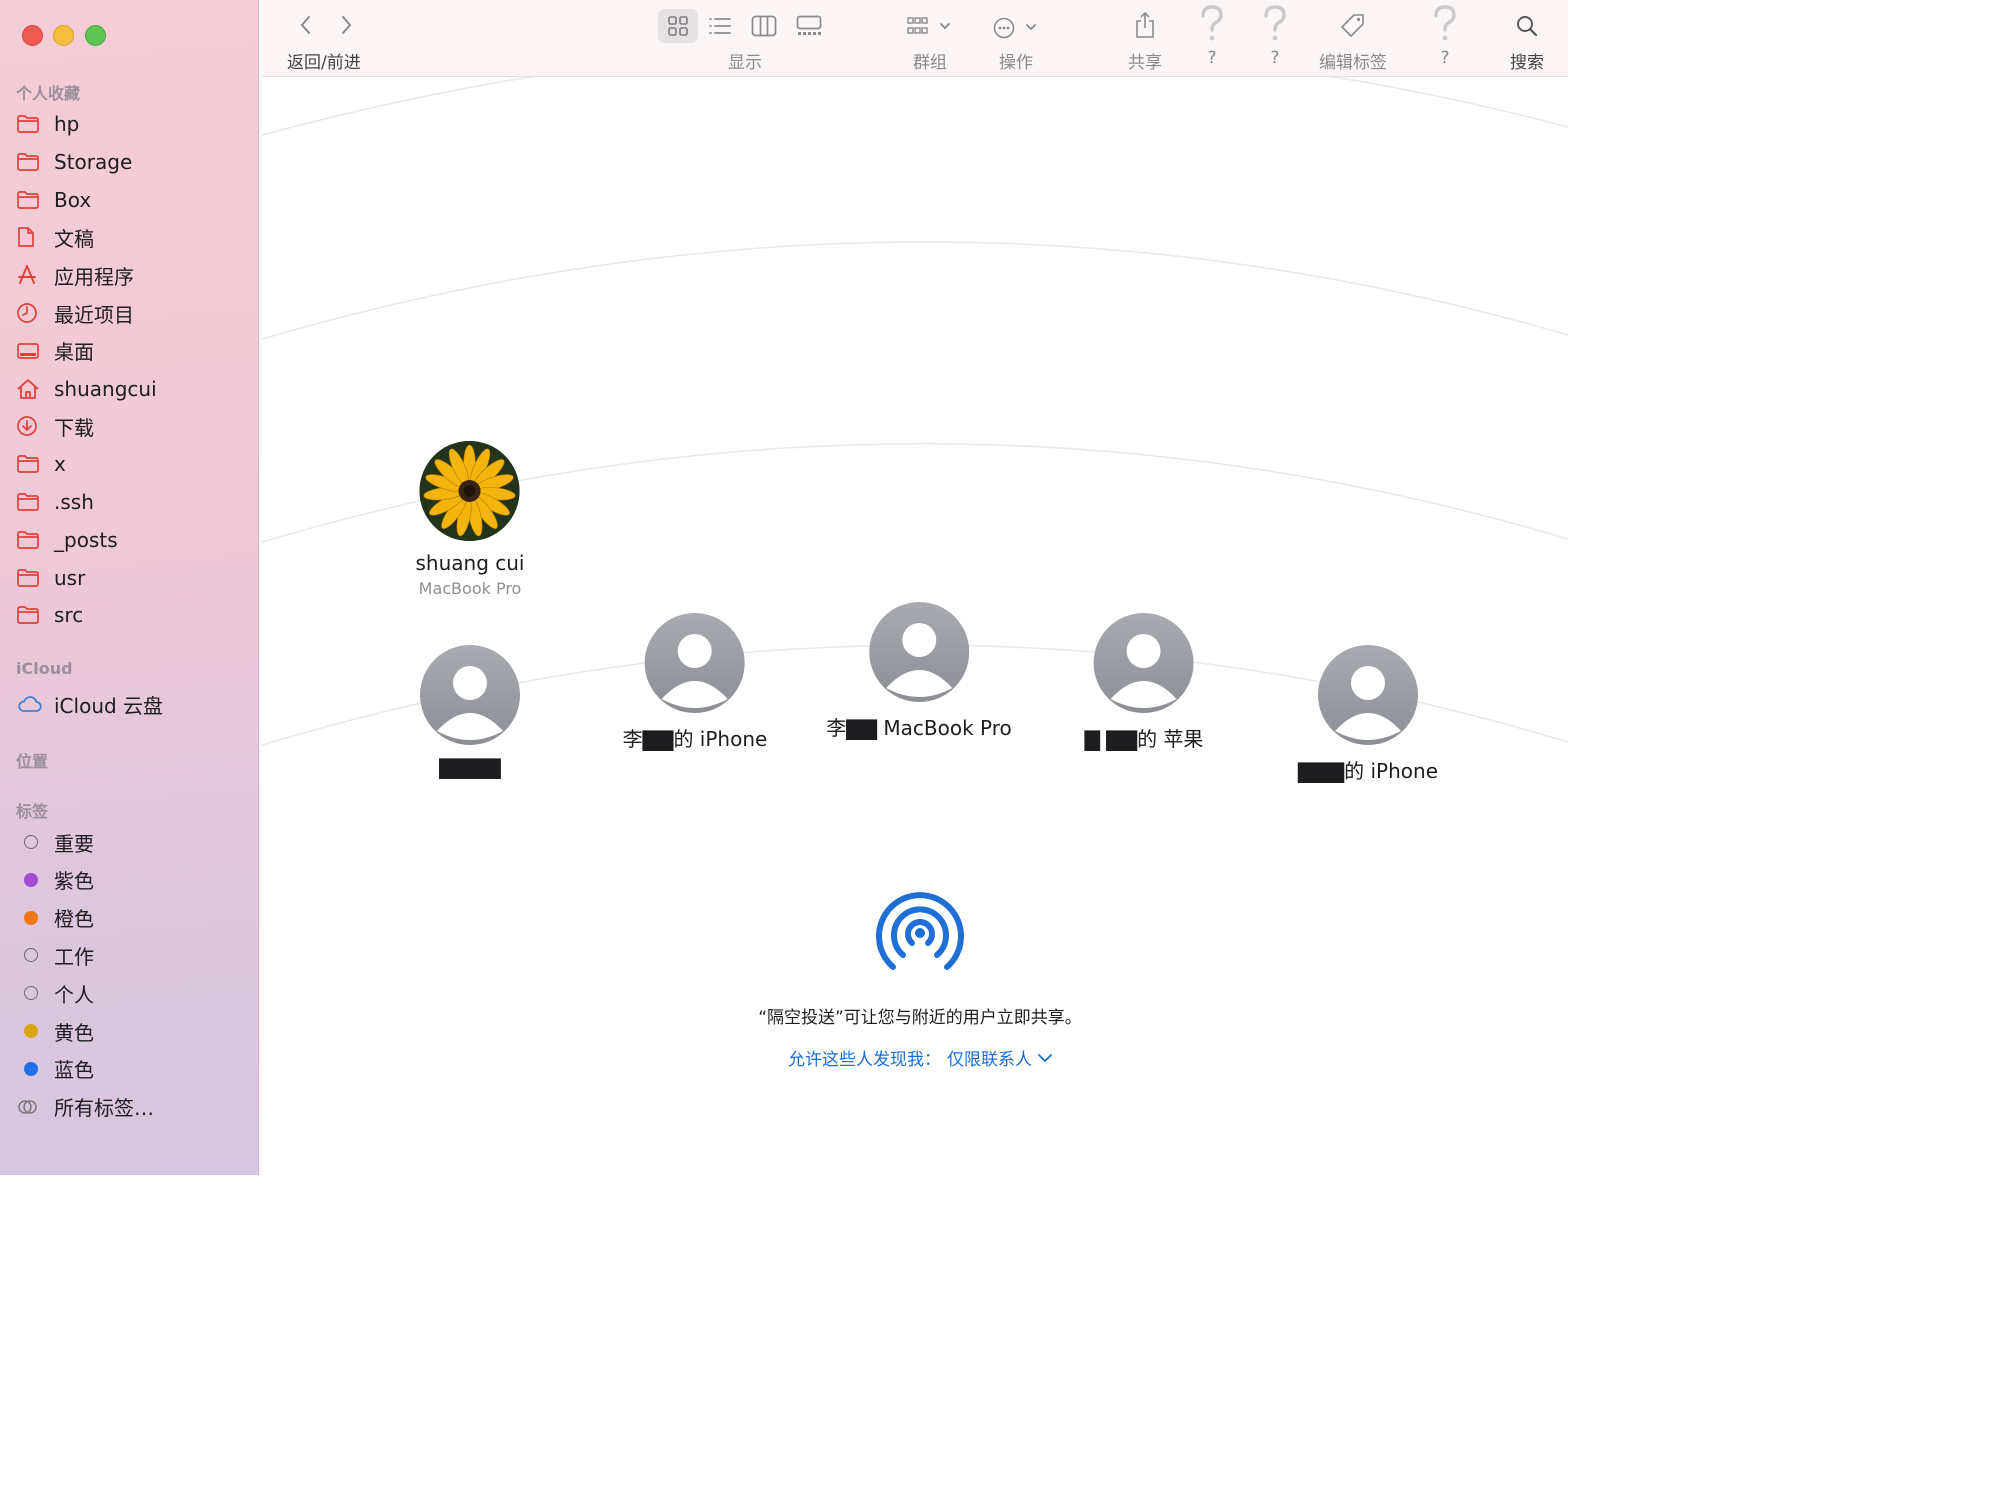 The width and height of the screenshot is (1994, 1494). Describe the element at coordinates (60, 464) in the screenshot. I see `sidebar-item-label: x` at that location.